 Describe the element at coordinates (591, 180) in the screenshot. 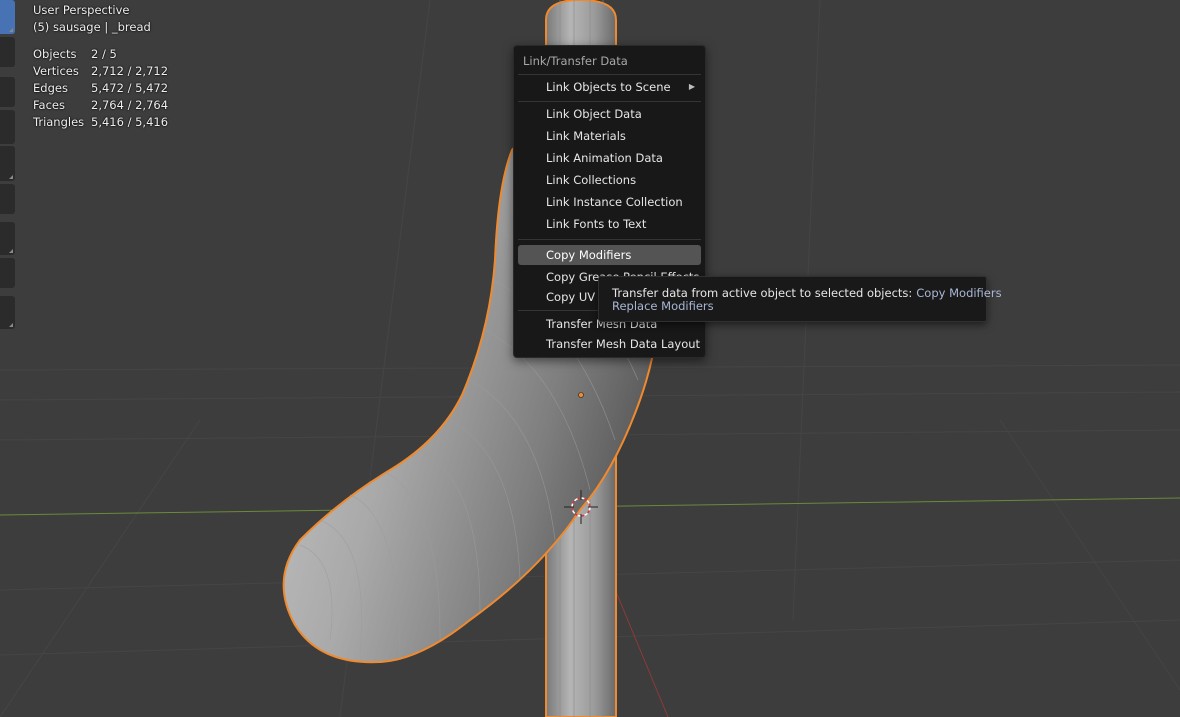

I see `menu-item-label: Link Collections` at that location.